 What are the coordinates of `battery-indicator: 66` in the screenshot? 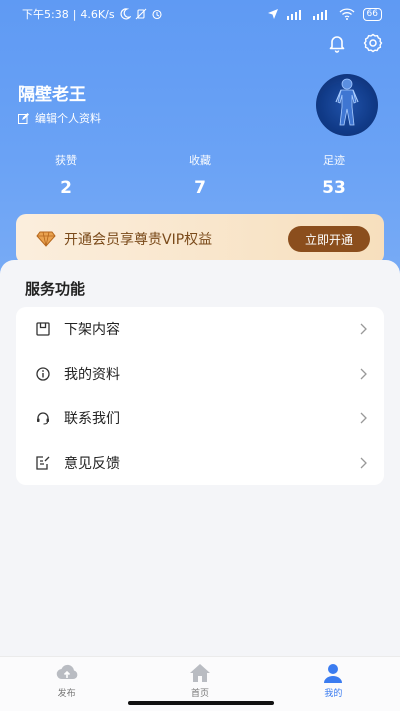 It's located at (372, 14).